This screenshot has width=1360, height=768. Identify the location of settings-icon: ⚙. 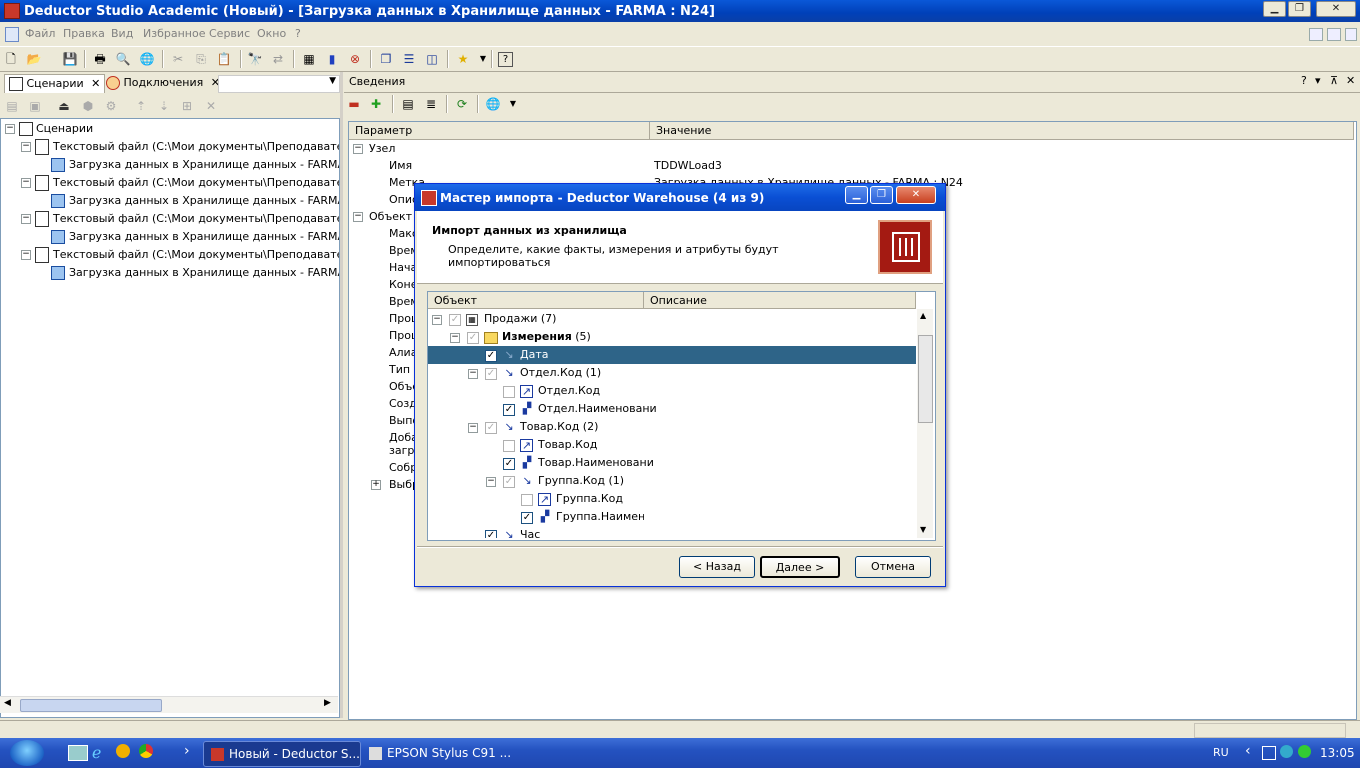
(111, 106).